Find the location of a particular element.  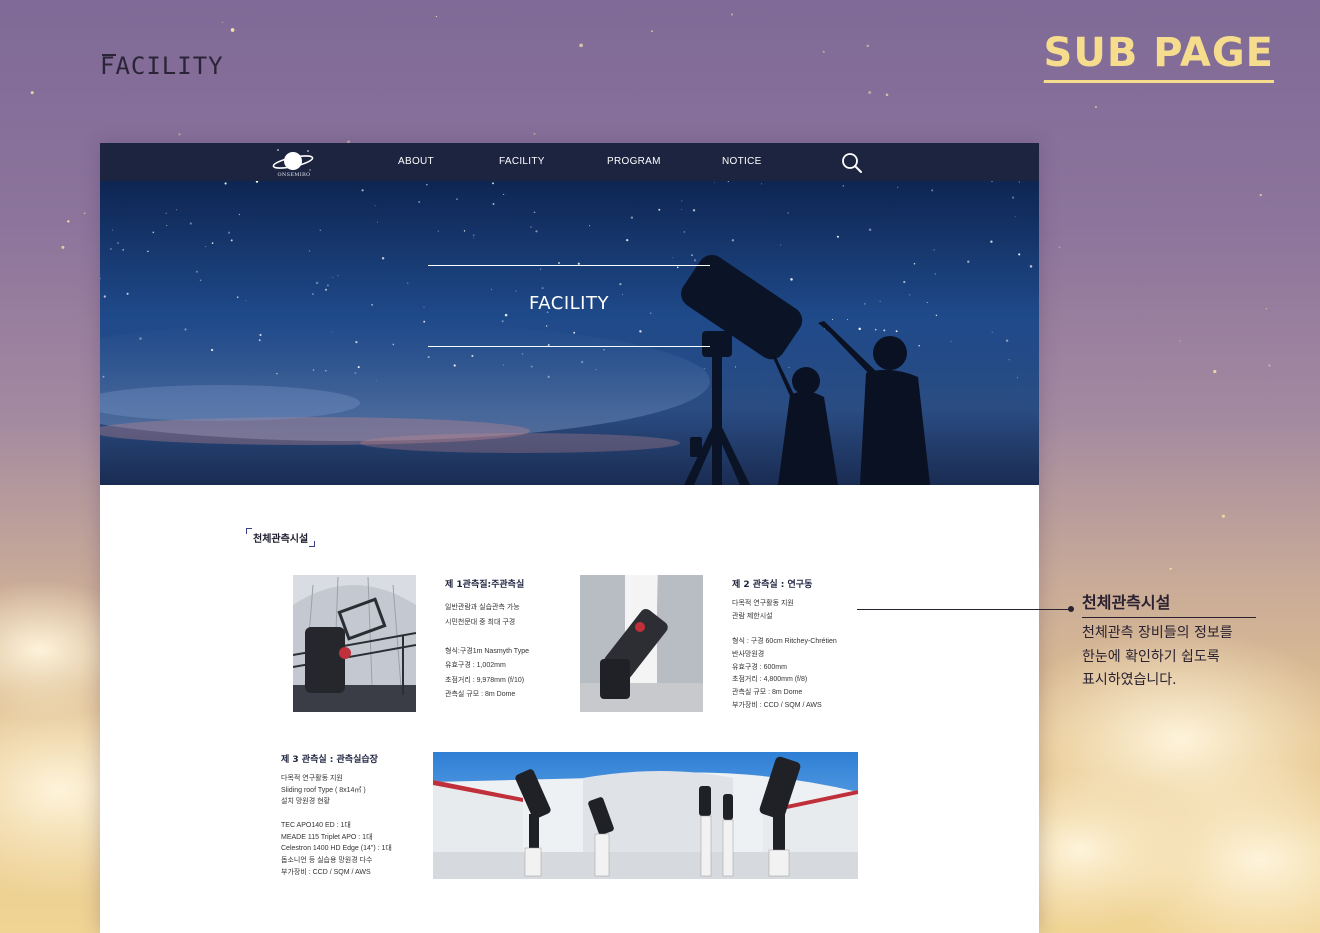

annotation-line: 표시하였습니다. is located at coordinates (1129, 680).